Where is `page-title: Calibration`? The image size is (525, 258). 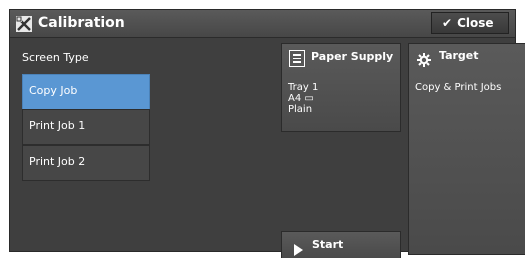 page-title: Calibration is located at coordinates (81, 23).